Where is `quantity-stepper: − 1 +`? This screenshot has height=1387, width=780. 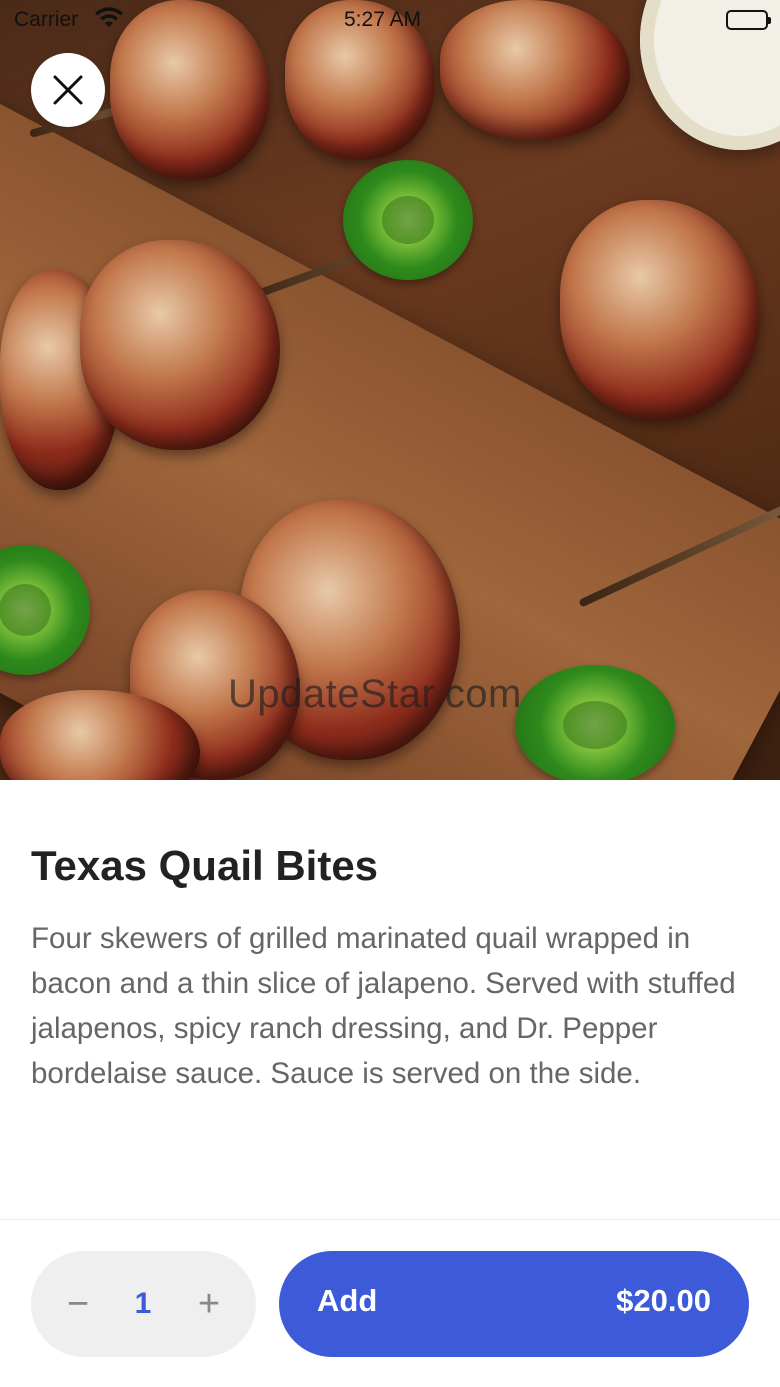 quantity-stepper: − 1 + is located at coordinates (143, 1304).